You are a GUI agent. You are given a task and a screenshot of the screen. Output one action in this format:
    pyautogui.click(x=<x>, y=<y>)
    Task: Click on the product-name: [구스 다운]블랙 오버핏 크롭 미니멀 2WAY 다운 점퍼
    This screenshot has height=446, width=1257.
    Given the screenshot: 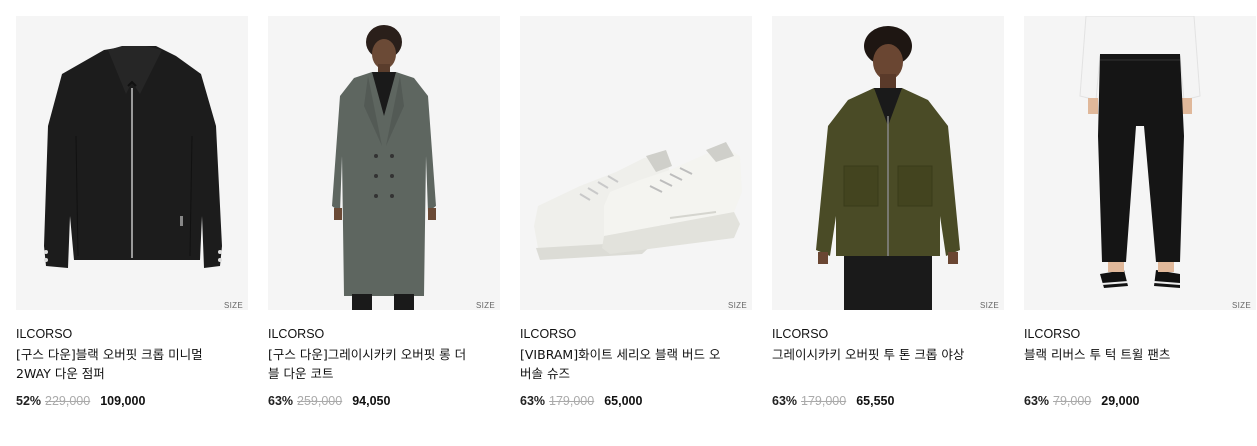 What is the action you would take?
    pyautogui.click(x=118, y=364)
    